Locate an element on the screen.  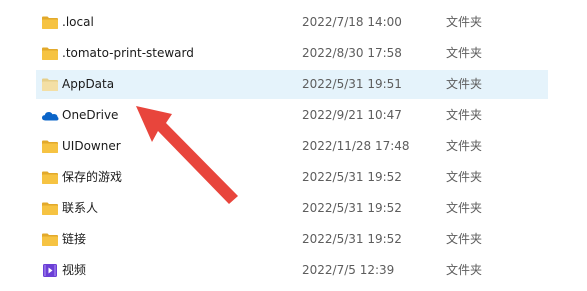
file-name: OneDrive is located at coordinates (90, 115).